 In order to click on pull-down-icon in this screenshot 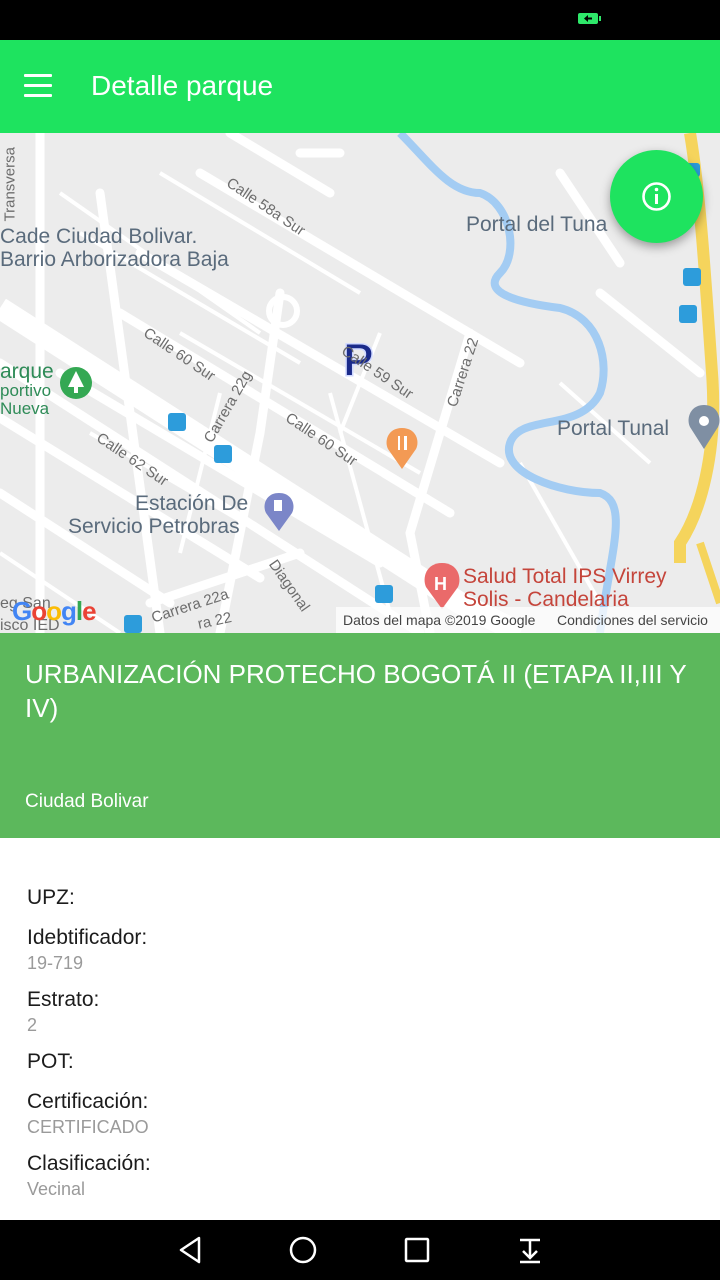, I will do `click(530, 1250)`.